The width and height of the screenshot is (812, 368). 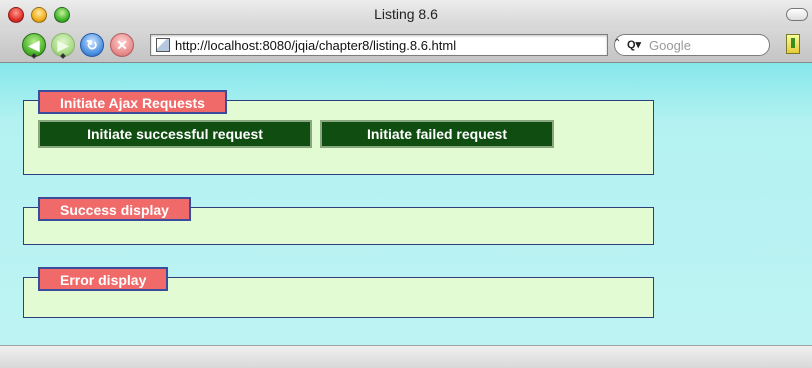 I want to click on initiate-failed-request-button: Initiate failed request, so click(x=437, y=134).